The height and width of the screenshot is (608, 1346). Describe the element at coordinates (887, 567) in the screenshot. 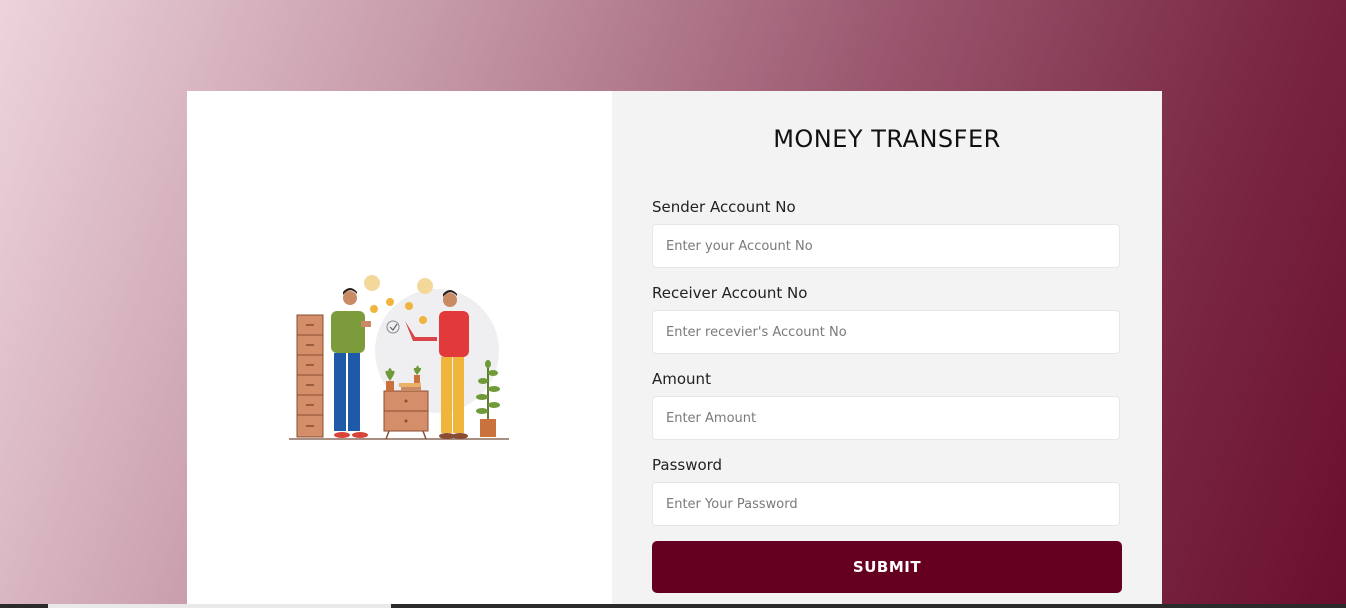

I see `submit-button: SUBMIT` at that location.